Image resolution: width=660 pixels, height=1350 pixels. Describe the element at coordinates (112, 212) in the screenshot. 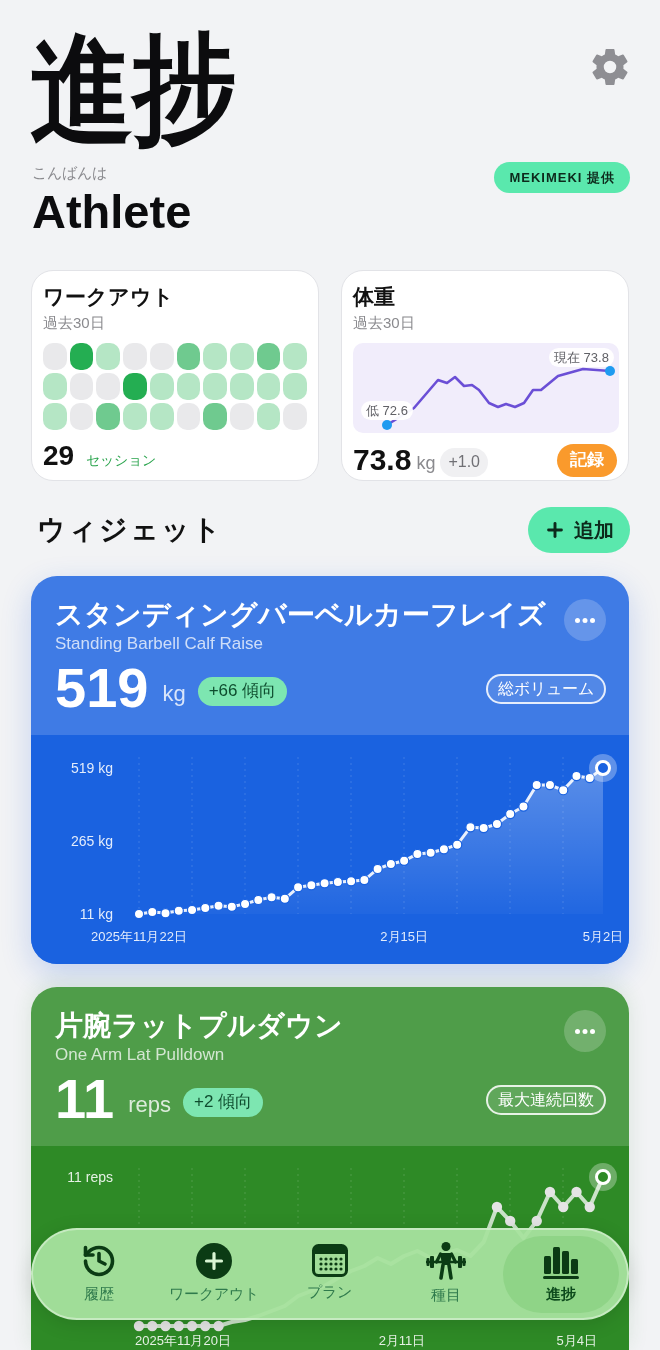

I see `user-name: Athlete` at that location.